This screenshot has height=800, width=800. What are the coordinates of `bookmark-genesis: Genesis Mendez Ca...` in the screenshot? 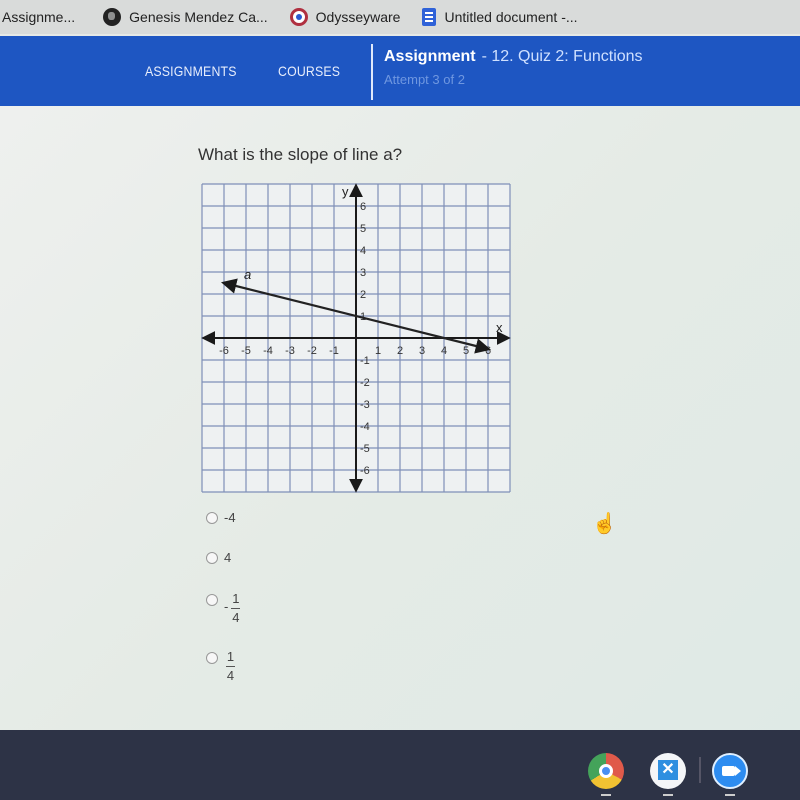 It's located at (185, 17).